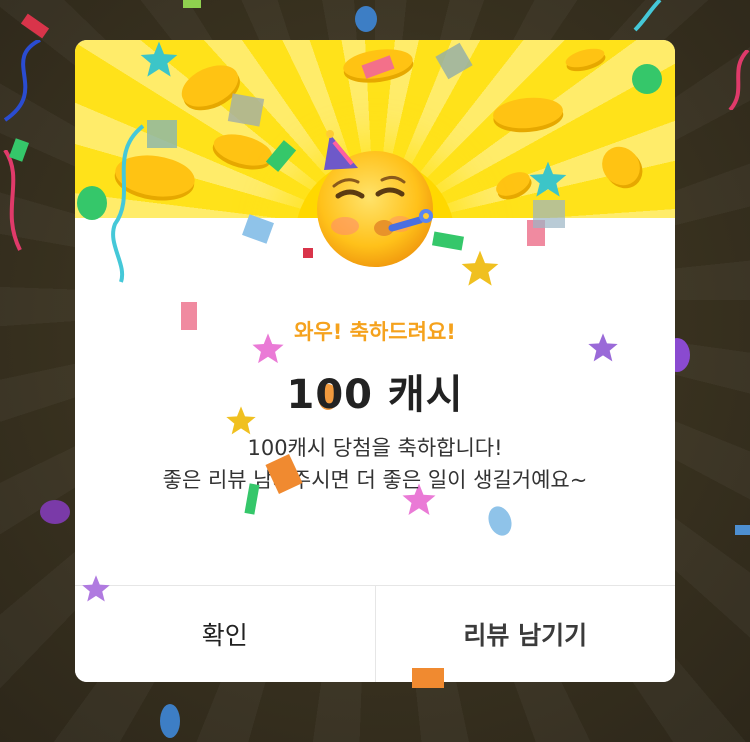 The image size is (750, 742). I want to click on reward-amount: 100 캐시, so click(375, 391).